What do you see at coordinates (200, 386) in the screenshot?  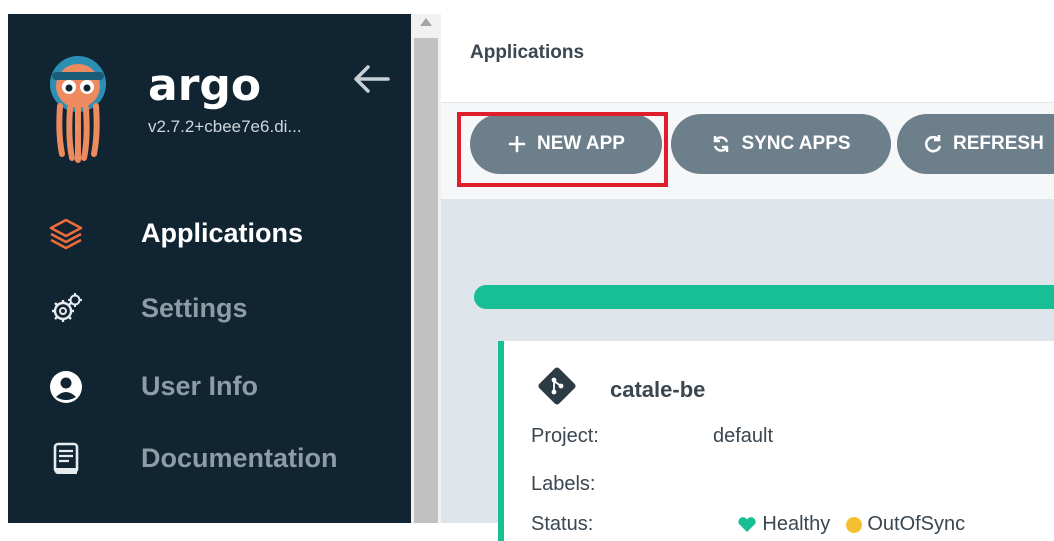 I see `sidebar-item-label: User Info` at bounding box center [200, 386].